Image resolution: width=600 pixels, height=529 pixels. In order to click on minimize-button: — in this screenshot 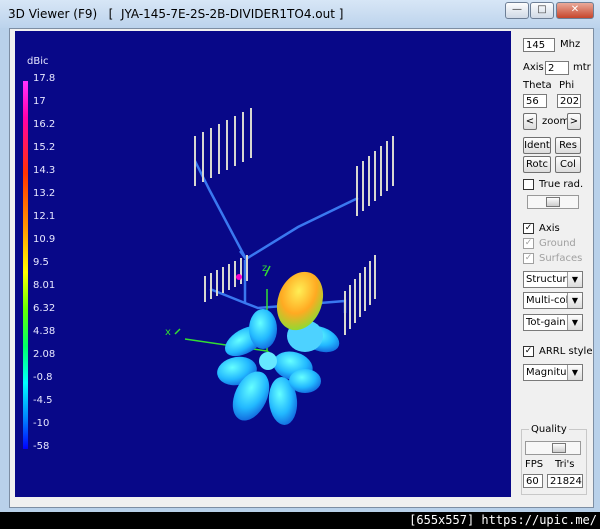, I will do `click(517, 10)`.